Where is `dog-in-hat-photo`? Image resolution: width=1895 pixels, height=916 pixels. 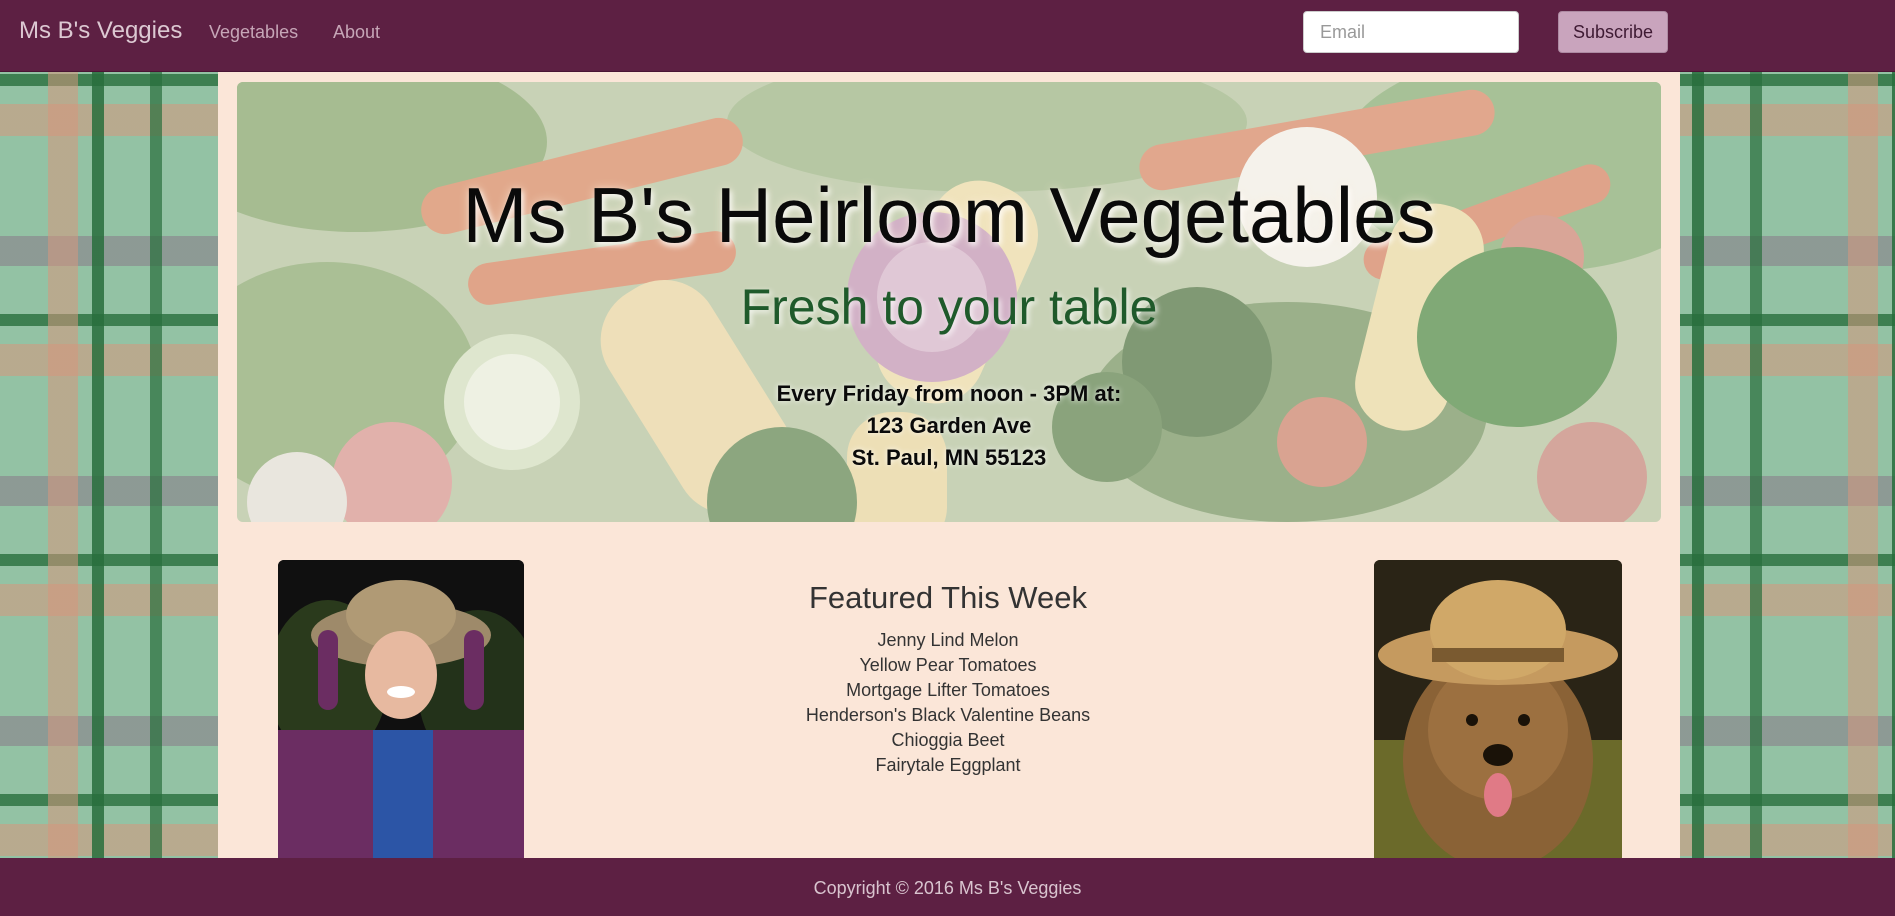 dog-in-hat-photo is located at coordinates (1498, 710).